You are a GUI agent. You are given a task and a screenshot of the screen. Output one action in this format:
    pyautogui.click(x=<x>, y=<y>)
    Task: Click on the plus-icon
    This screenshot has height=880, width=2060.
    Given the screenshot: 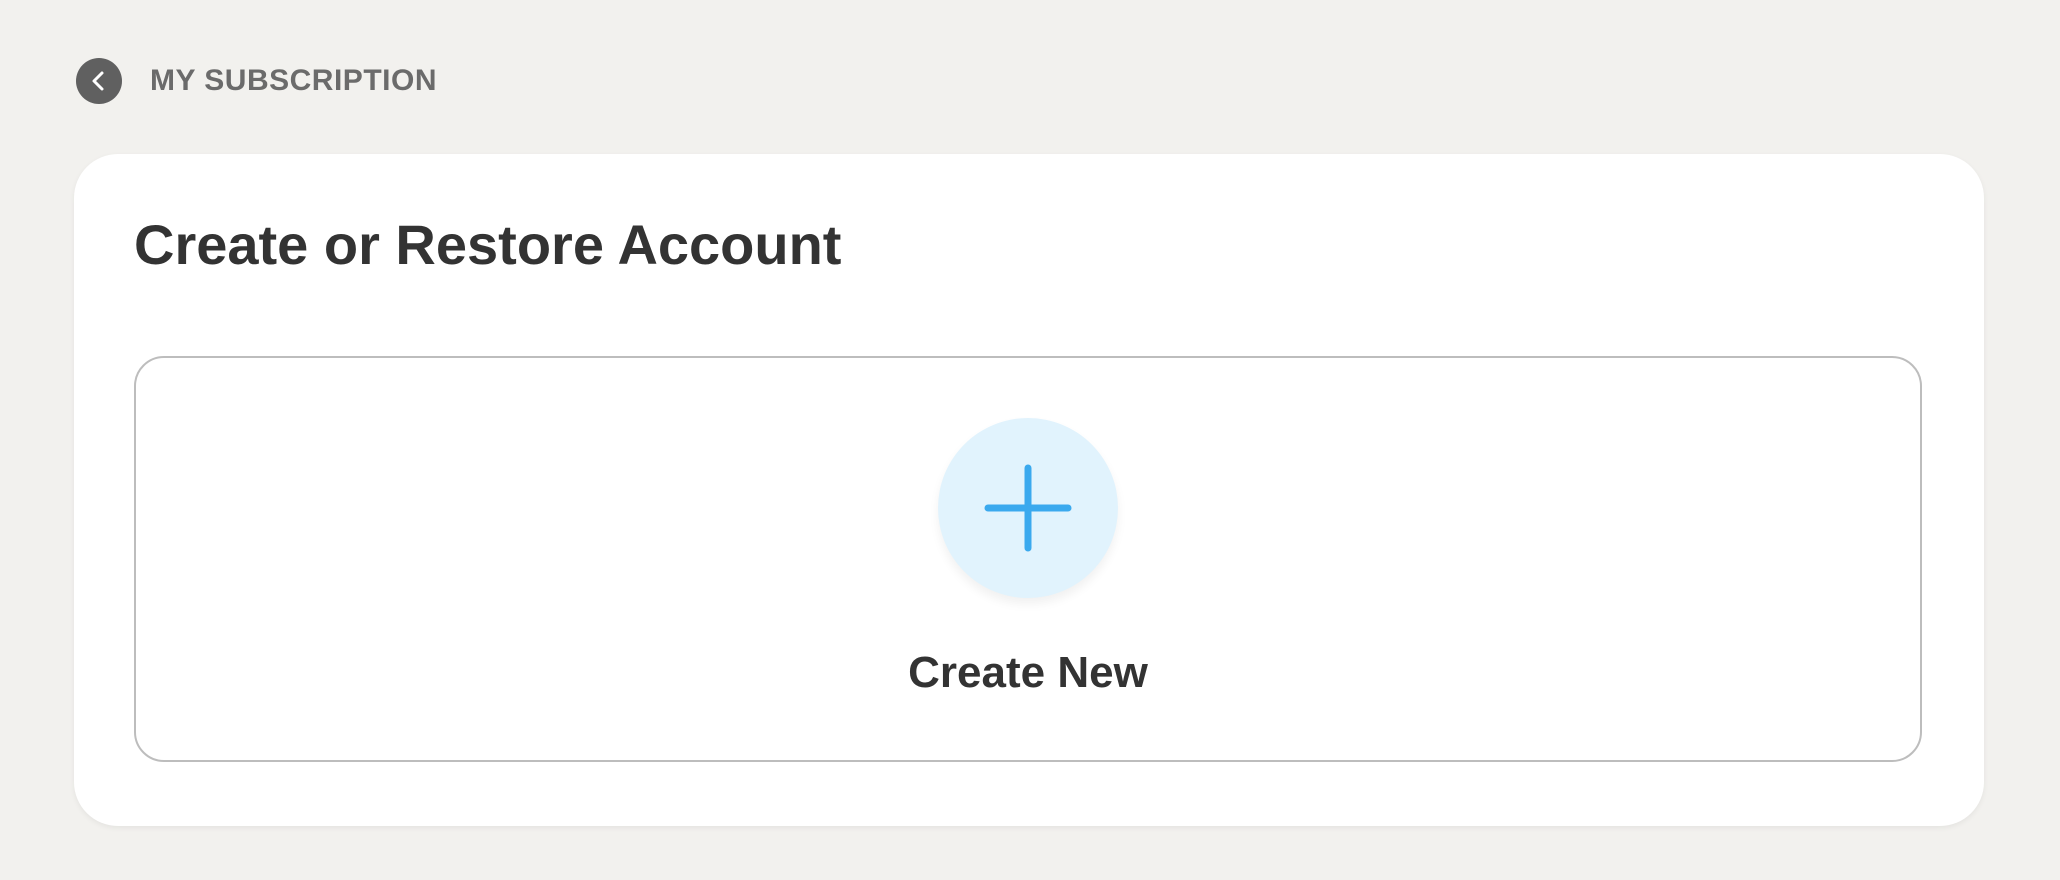 What is the action you would take?
    pyautogui.click(x=1028, y=508)
    